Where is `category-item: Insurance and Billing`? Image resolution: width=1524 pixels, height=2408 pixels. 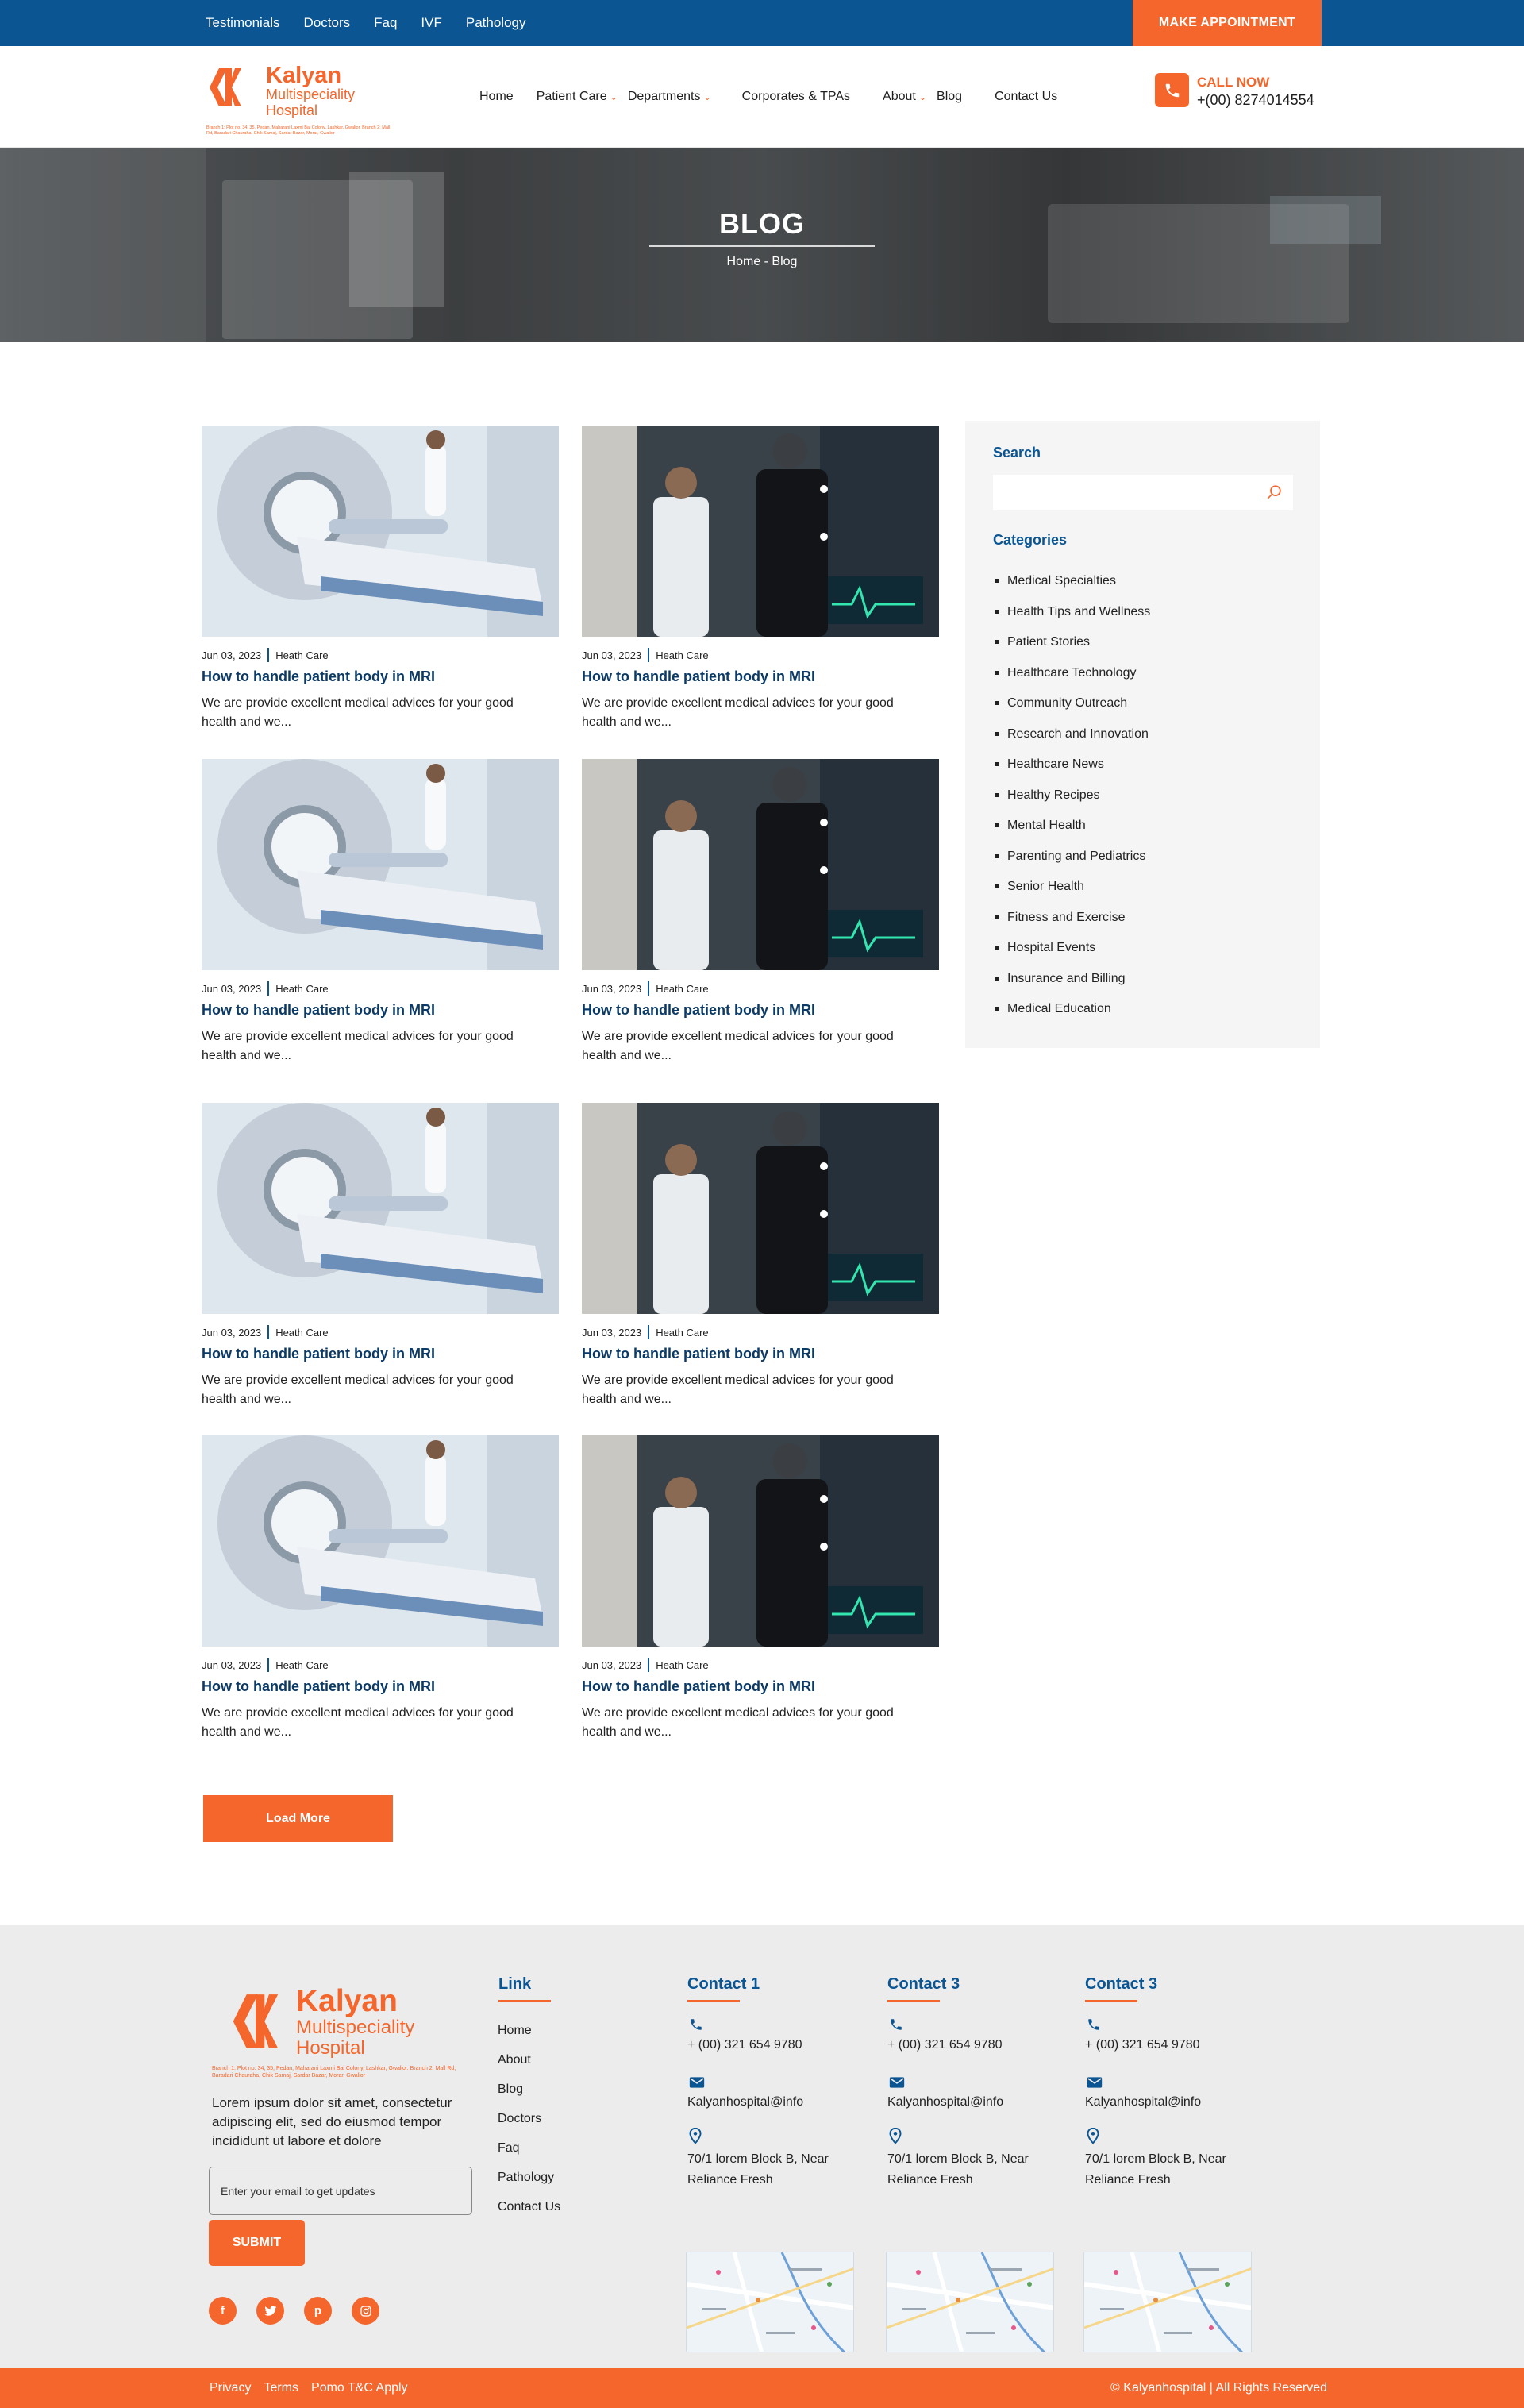
category-item: Insurance and Billing is located at coordinates (1072, 987).